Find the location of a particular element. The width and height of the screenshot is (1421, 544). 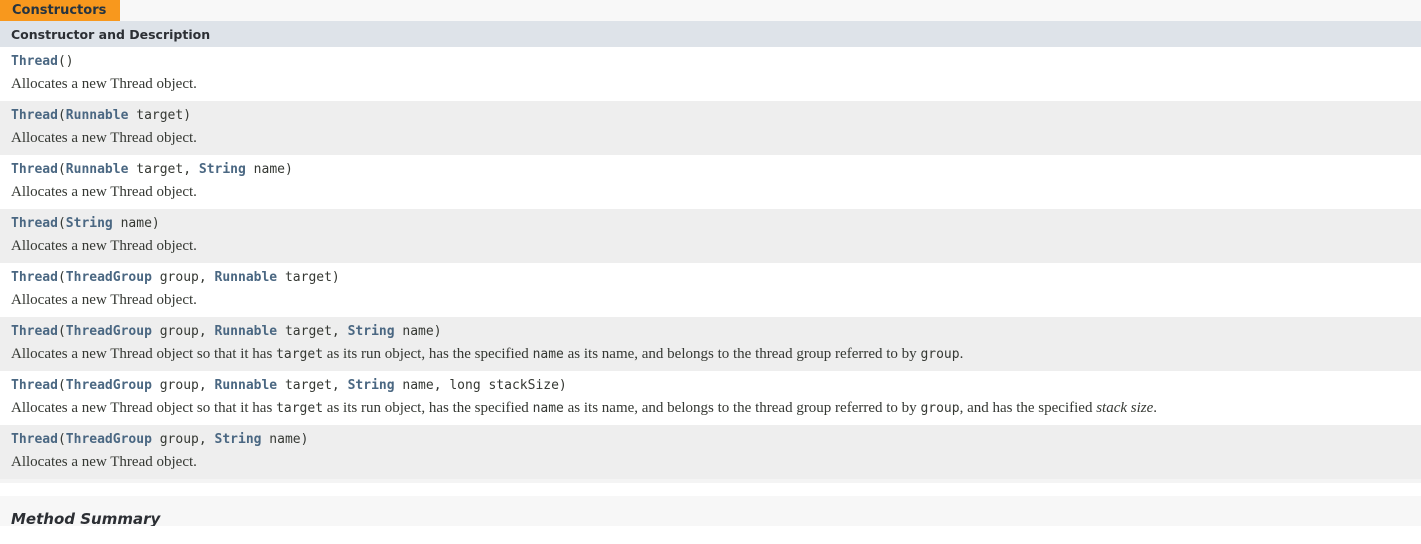

constructor-signature: Thread(ThreadGroup group, String name) is located at coordinates (716, 440).